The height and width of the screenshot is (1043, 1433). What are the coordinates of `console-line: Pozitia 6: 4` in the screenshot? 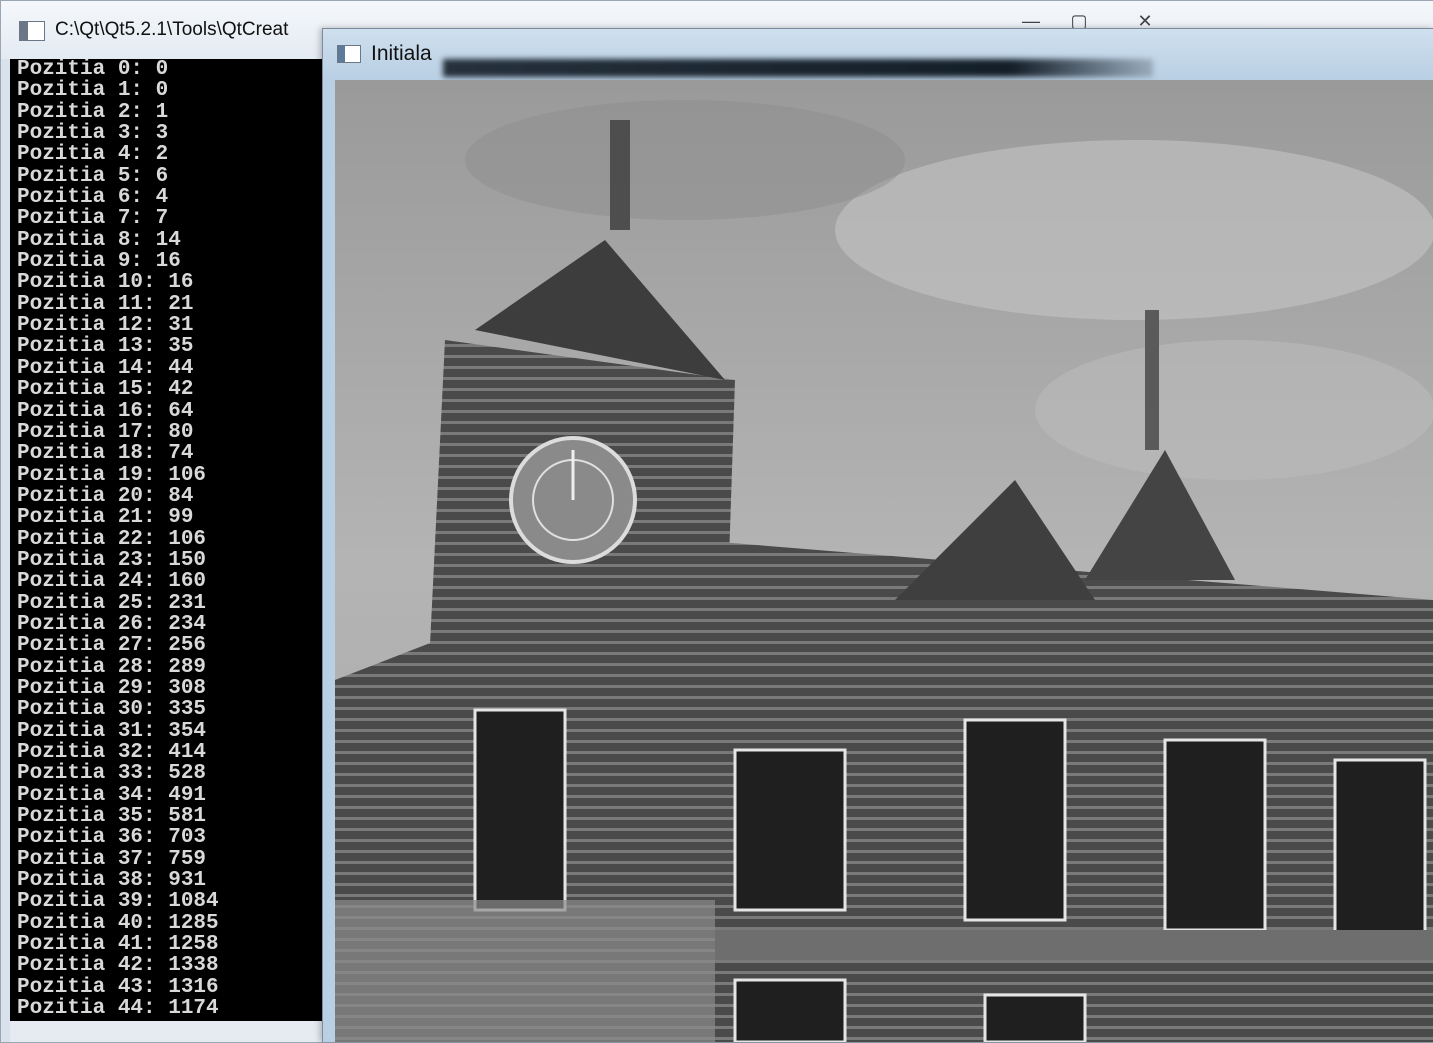 It's located at (93, 198).